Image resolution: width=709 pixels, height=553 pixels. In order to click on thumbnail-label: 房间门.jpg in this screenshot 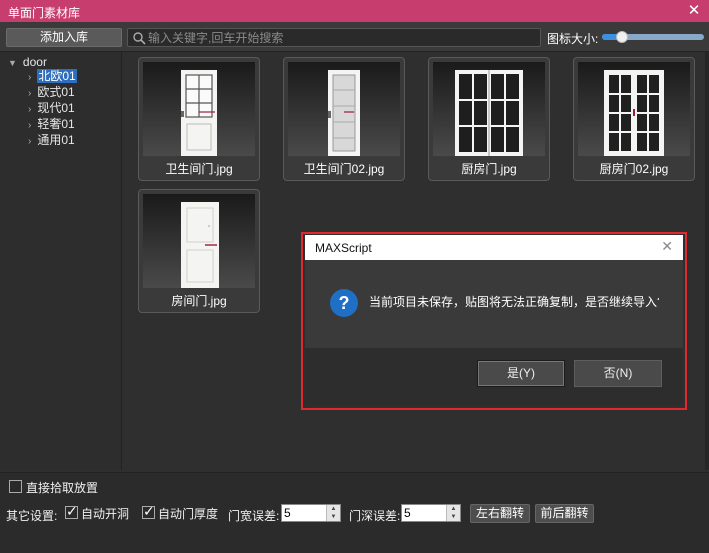, I will do `click(199, 301)`.